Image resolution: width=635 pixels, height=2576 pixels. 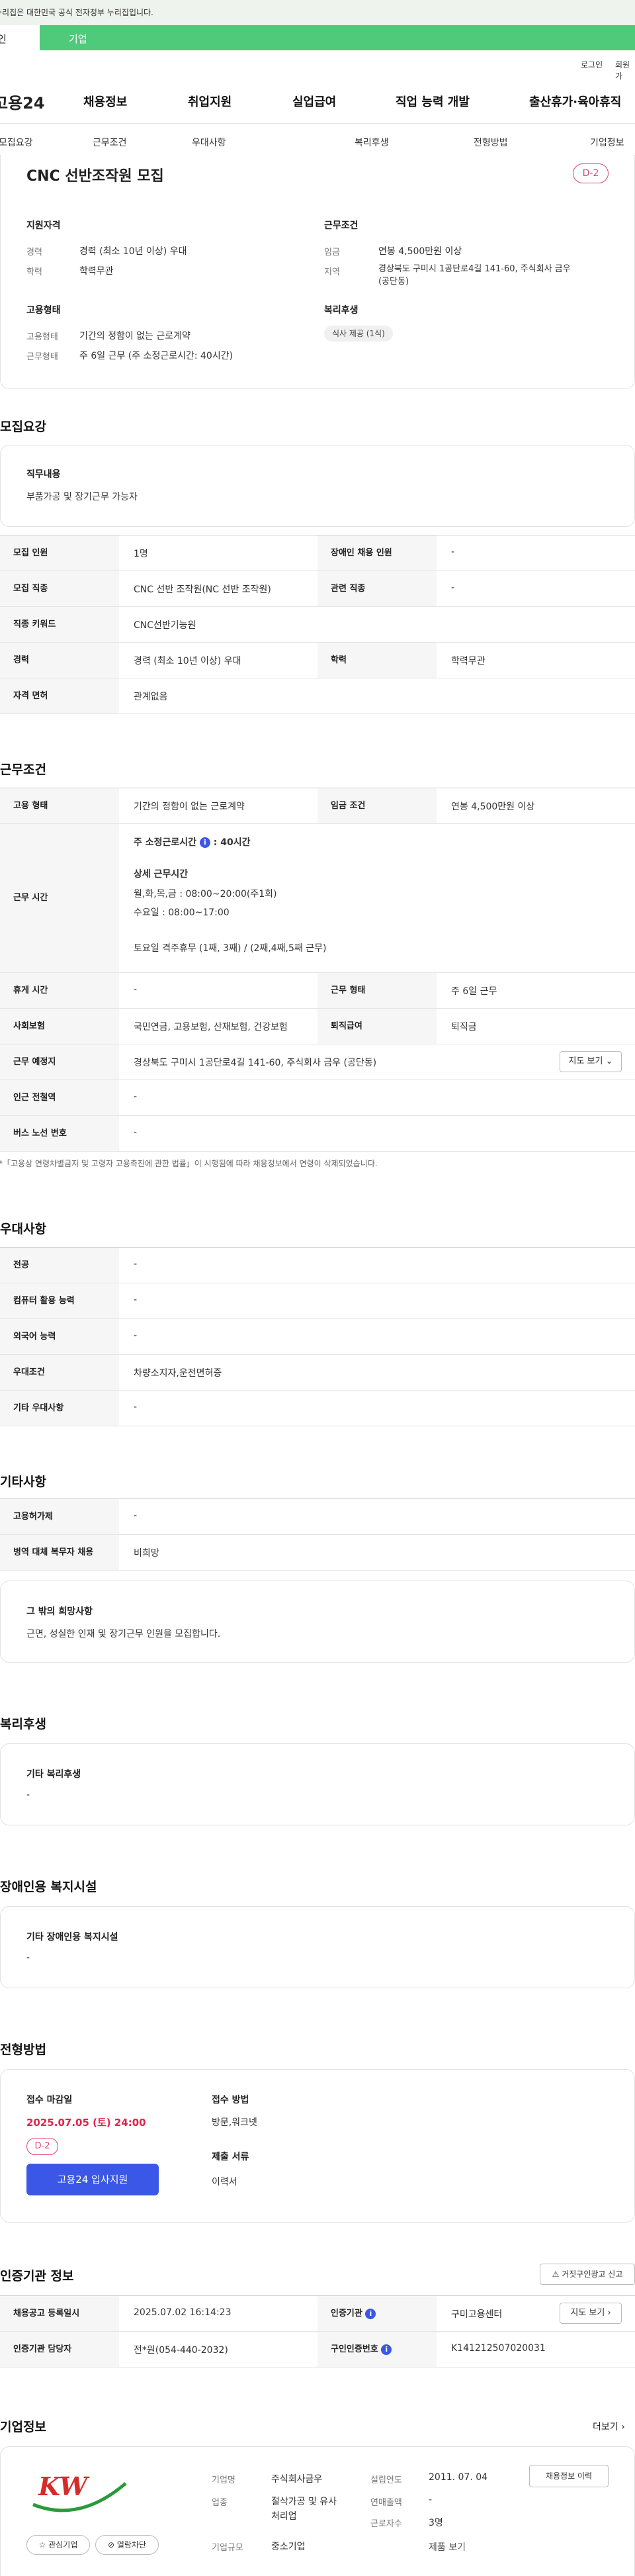 I want to click on company-name-label: 기업명, so click(x=223, y=2480).